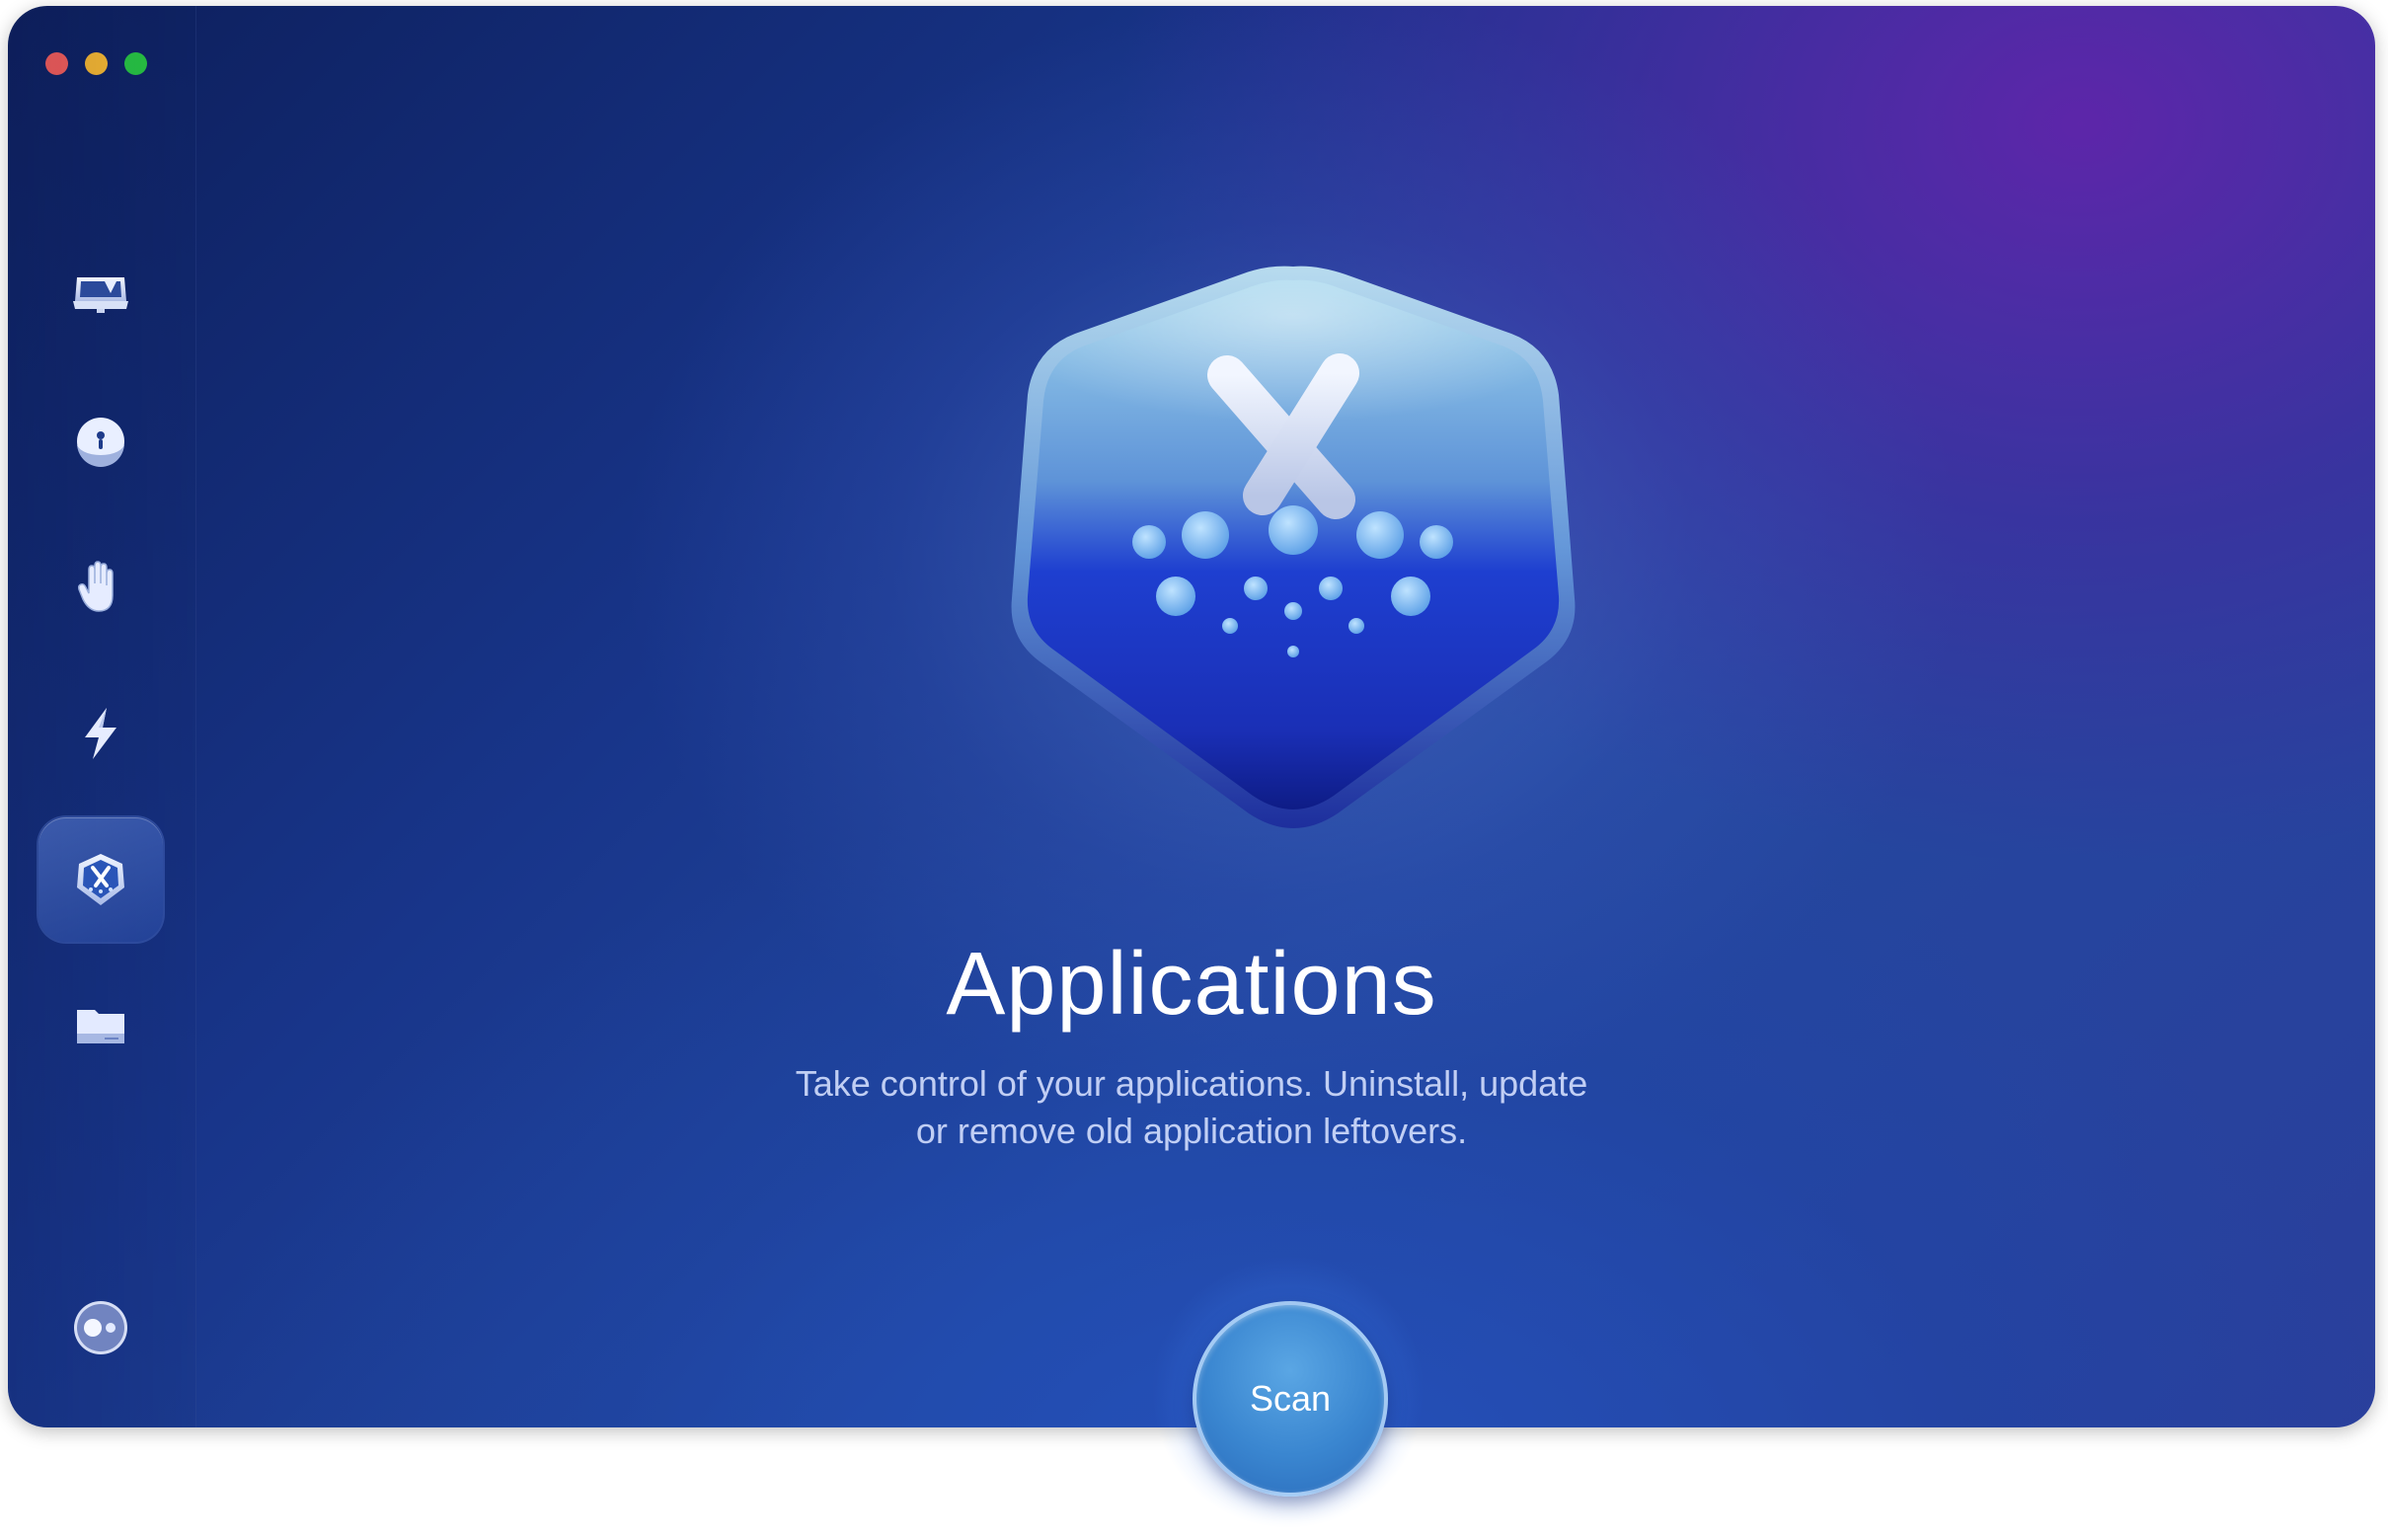  Describe the element at coordinates (1192, 1131) in the screenshot. I see `description-line-2: or remove old application leftovers.` at that location.